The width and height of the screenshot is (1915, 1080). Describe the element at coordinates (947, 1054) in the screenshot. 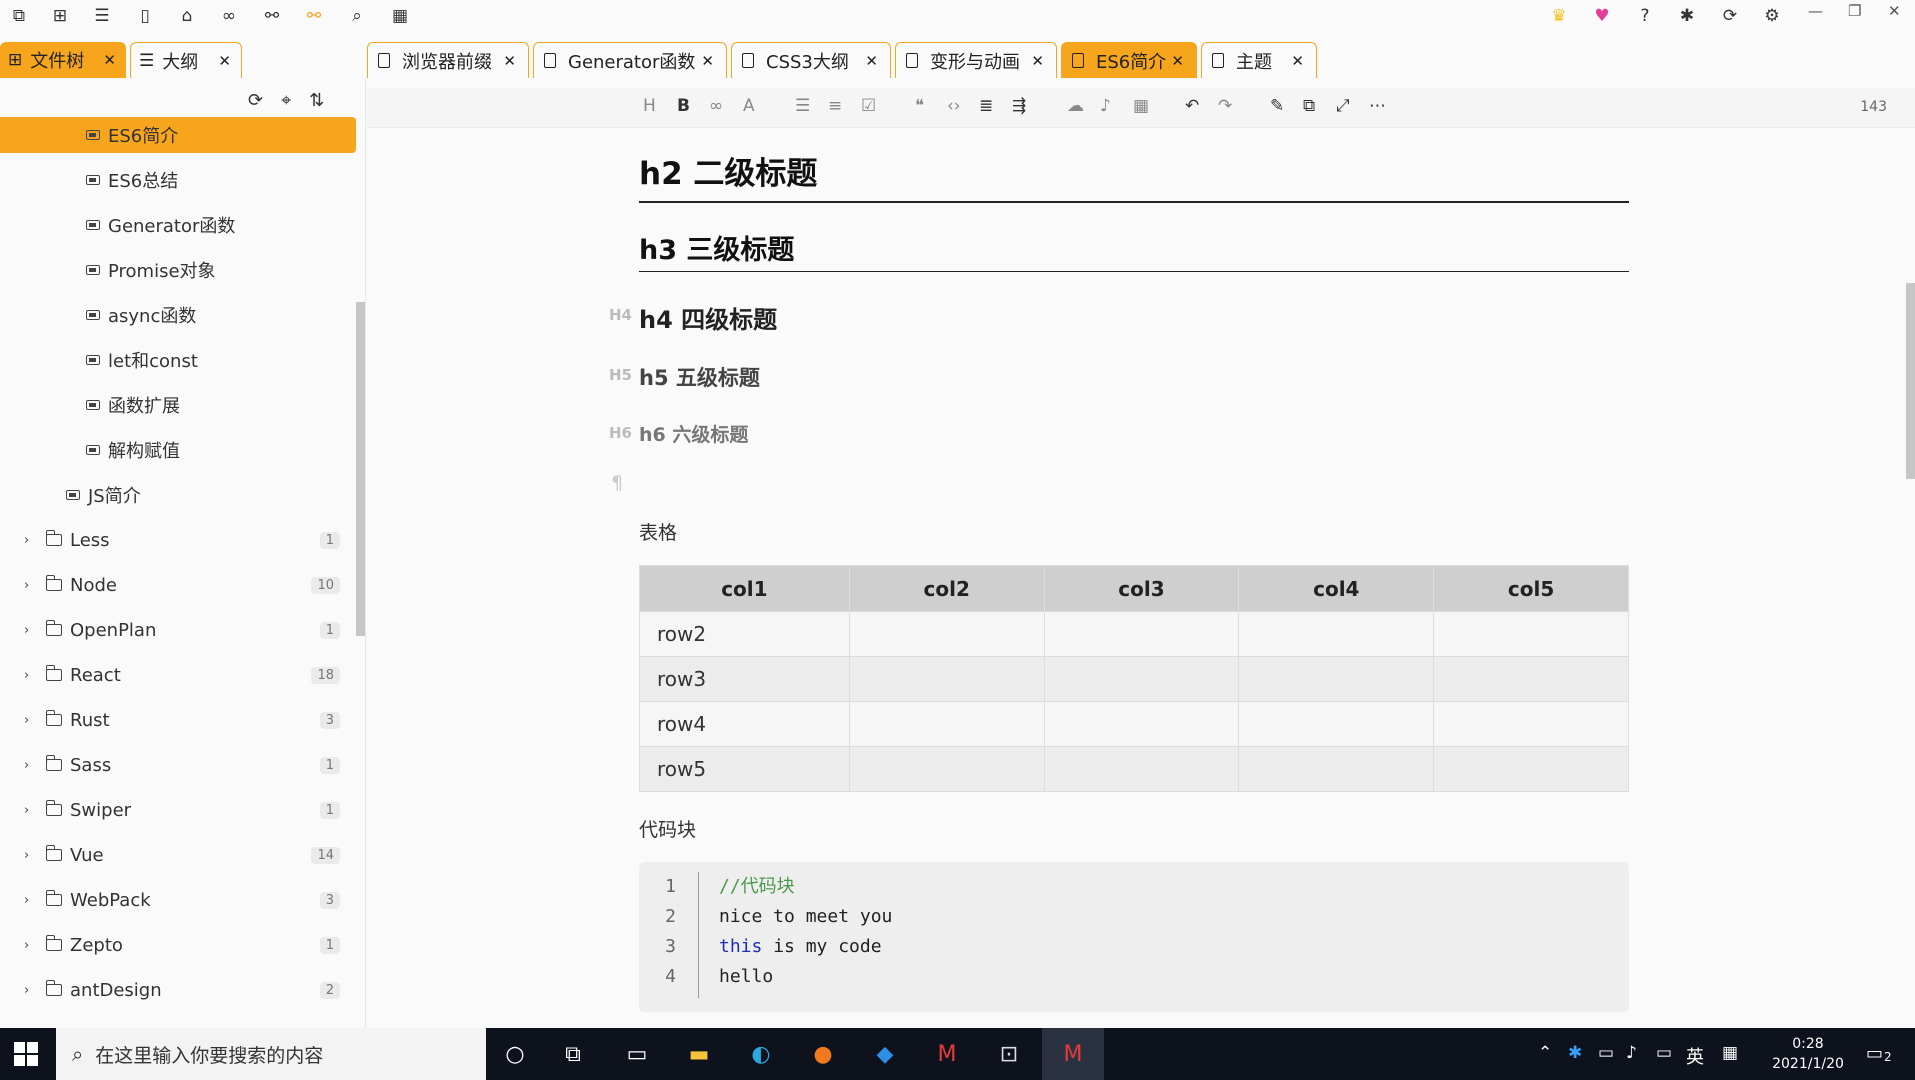

I see `markdown-app-icon: M` at that location.